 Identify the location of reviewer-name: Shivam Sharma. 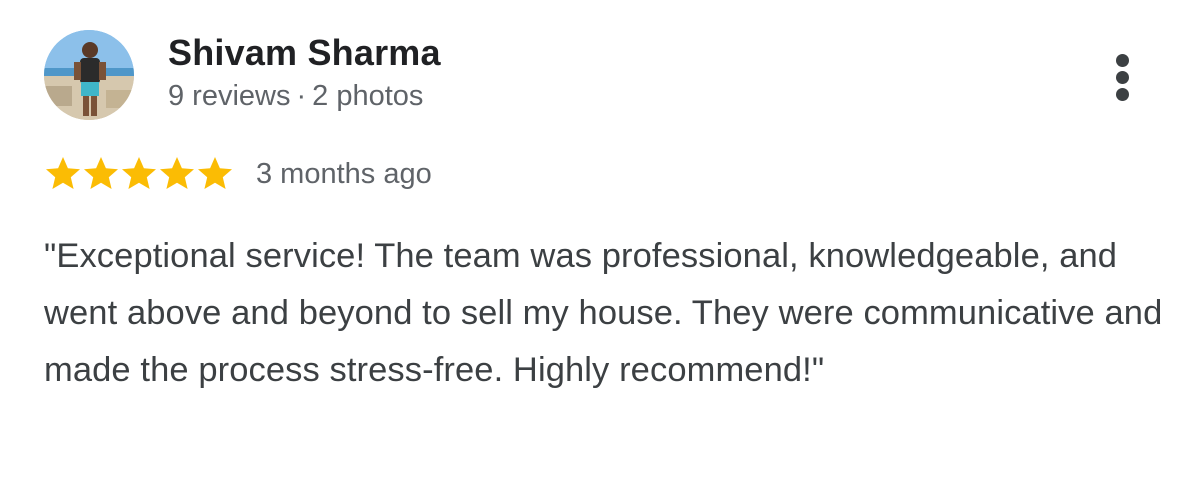
(304, 53).